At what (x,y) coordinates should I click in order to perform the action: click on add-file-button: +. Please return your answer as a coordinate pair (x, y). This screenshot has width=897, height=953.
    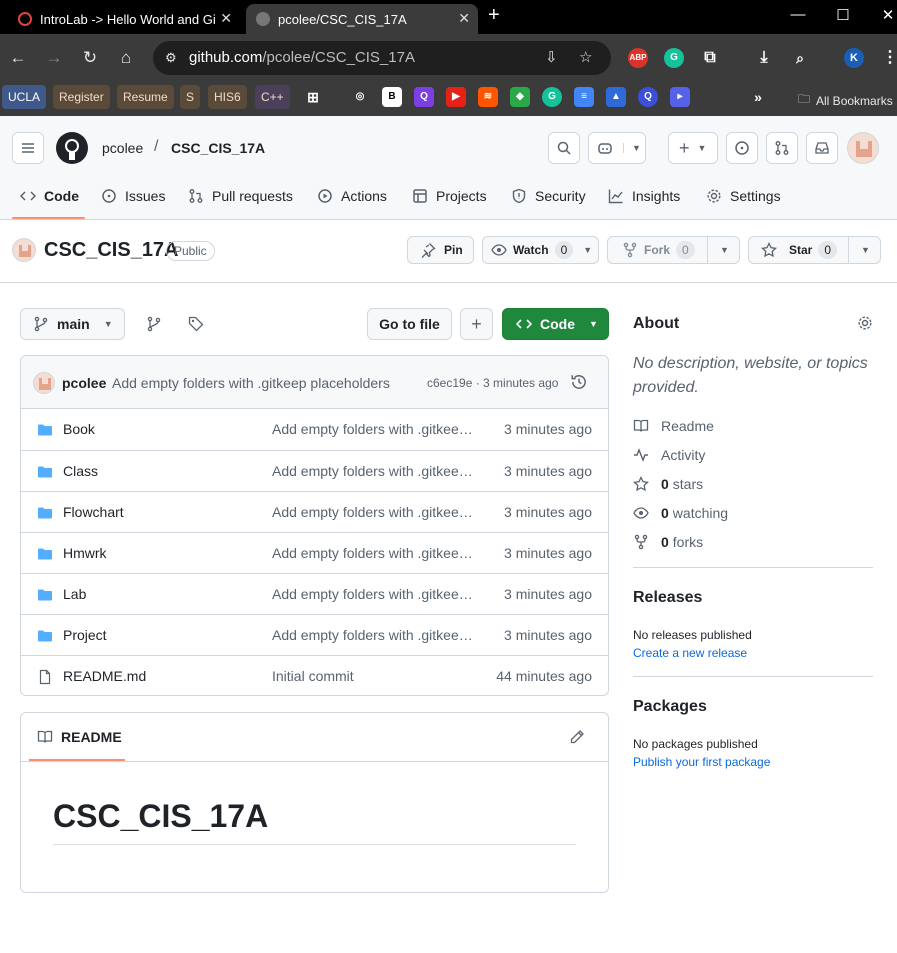
    Looking at the image, I should click on (476, 324).